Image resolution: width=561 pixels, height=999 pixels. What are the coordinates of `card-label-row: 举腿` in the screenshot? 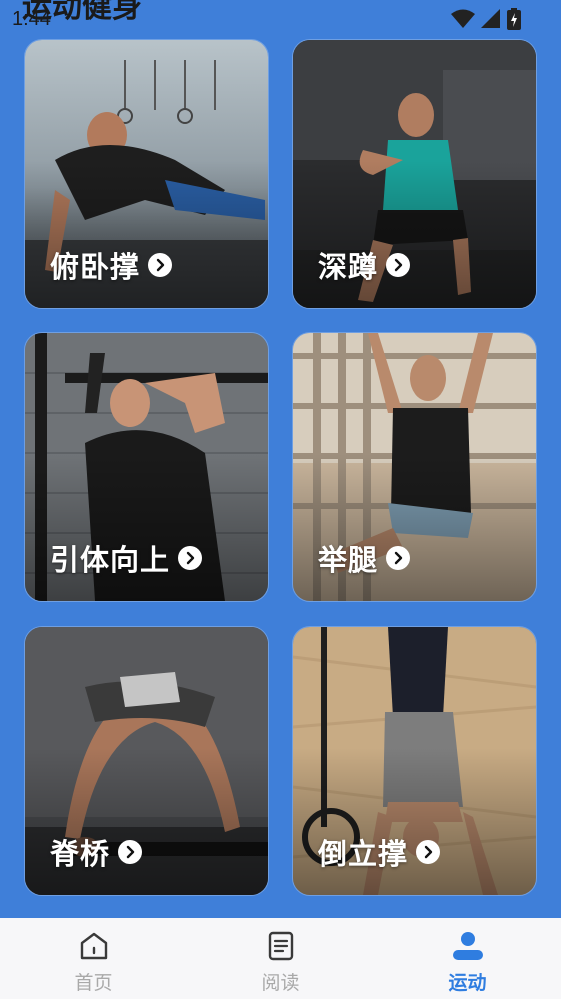 It's located at (364, 558).